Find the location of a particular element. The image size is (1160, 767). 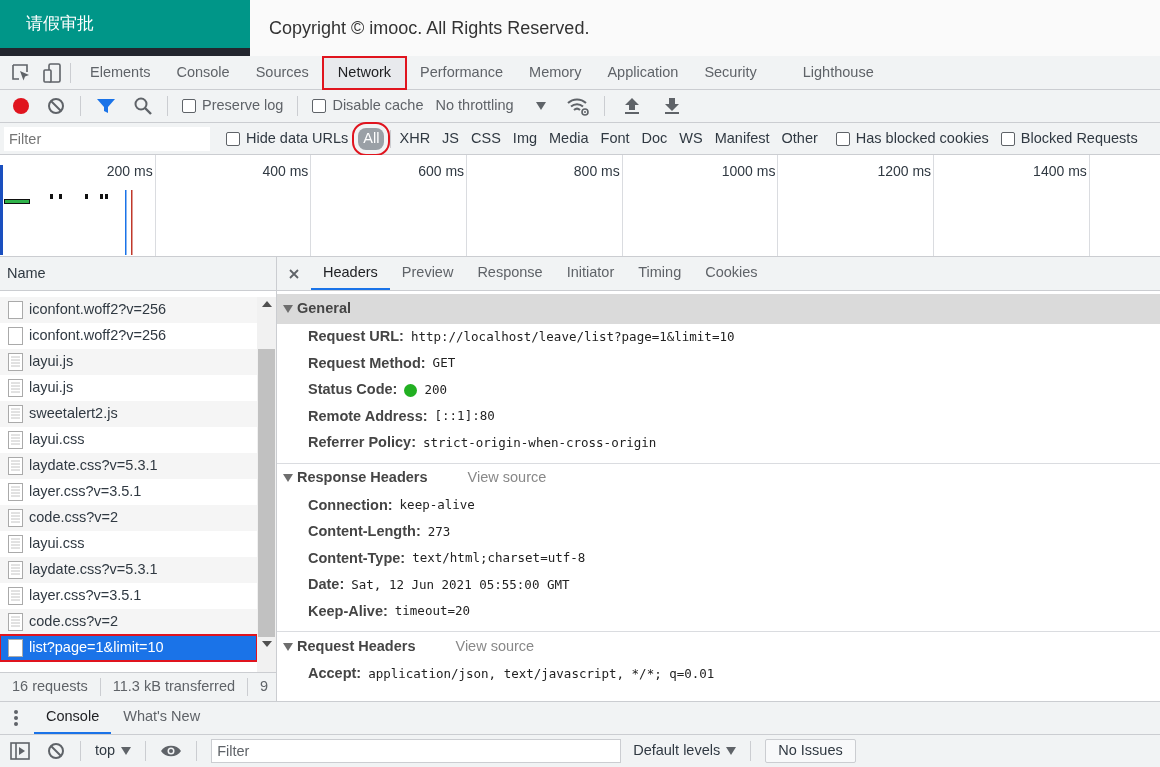

header-value: application/json, text/javascript, */*; q=0.01 is located at coordinates (541, 673).